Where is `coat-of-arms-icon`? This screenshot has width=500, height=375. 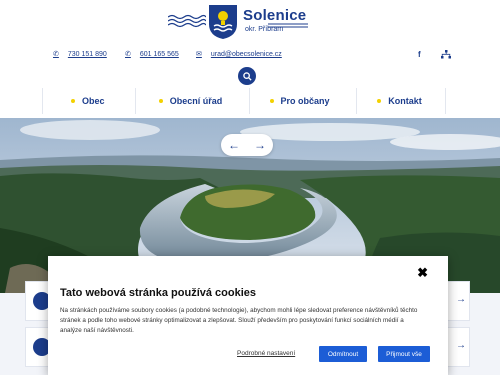 coat-of-arms-icon is located at coordinates (223, 22).